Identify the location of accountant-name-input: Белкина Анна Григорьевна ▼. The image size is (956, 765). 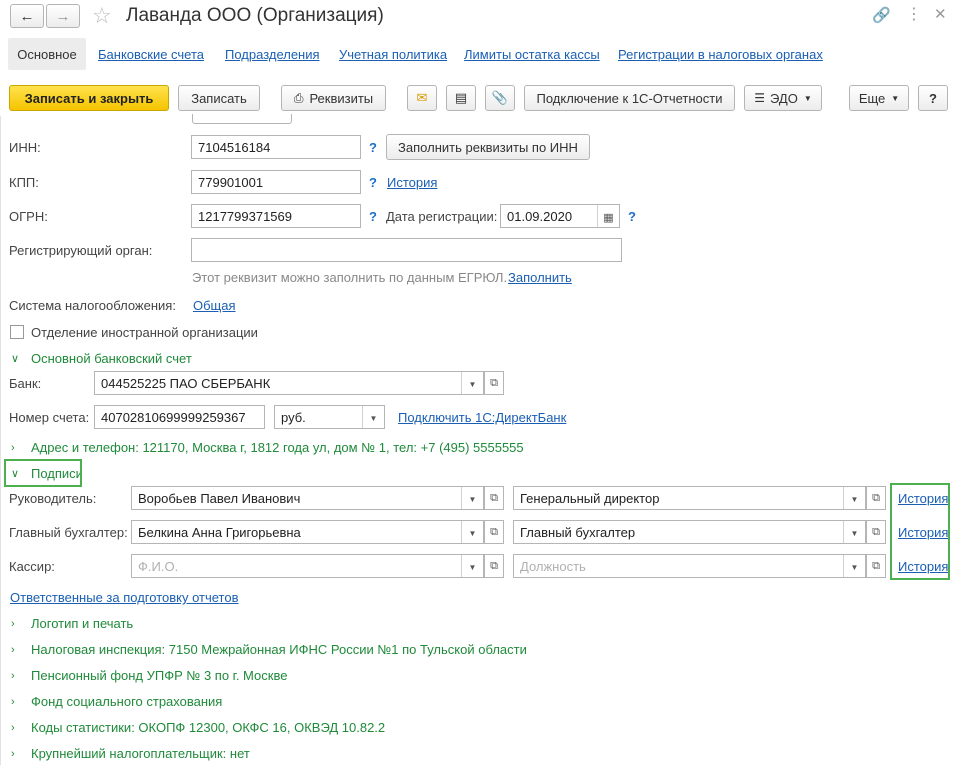
(307, 532).